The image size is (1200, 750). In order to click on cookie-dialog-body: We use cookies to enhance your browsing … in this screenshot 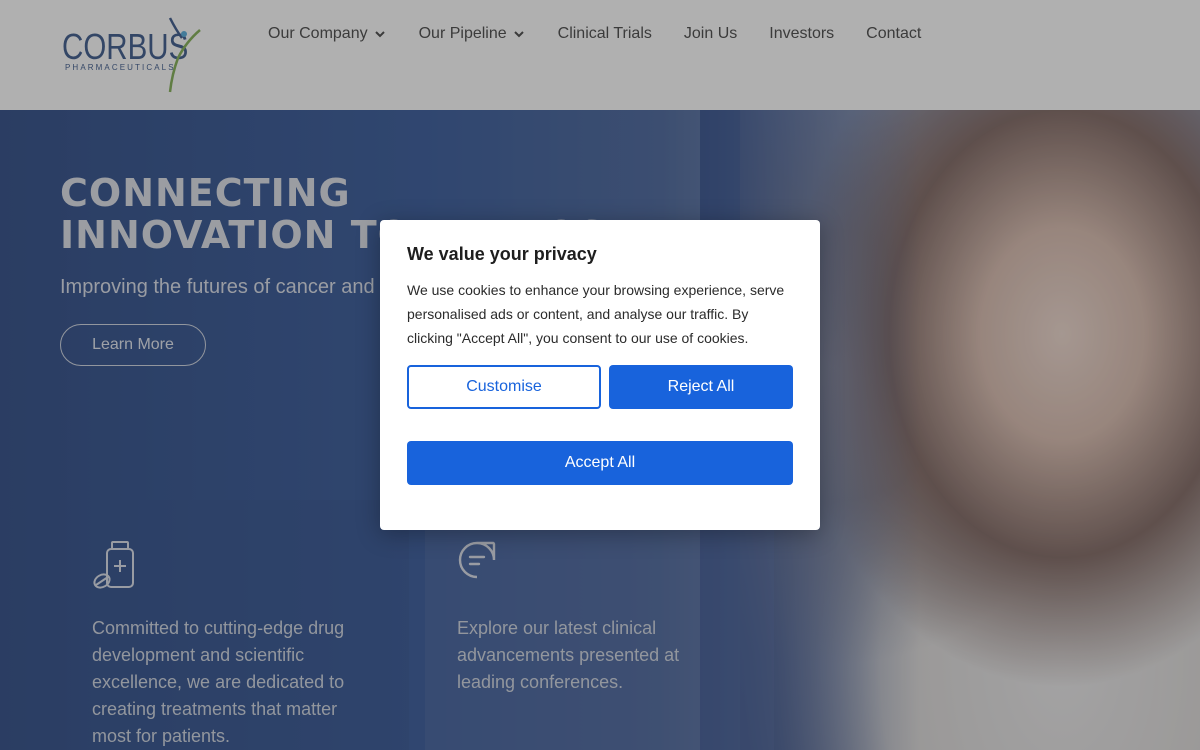, I will do `click(596, 314)`.